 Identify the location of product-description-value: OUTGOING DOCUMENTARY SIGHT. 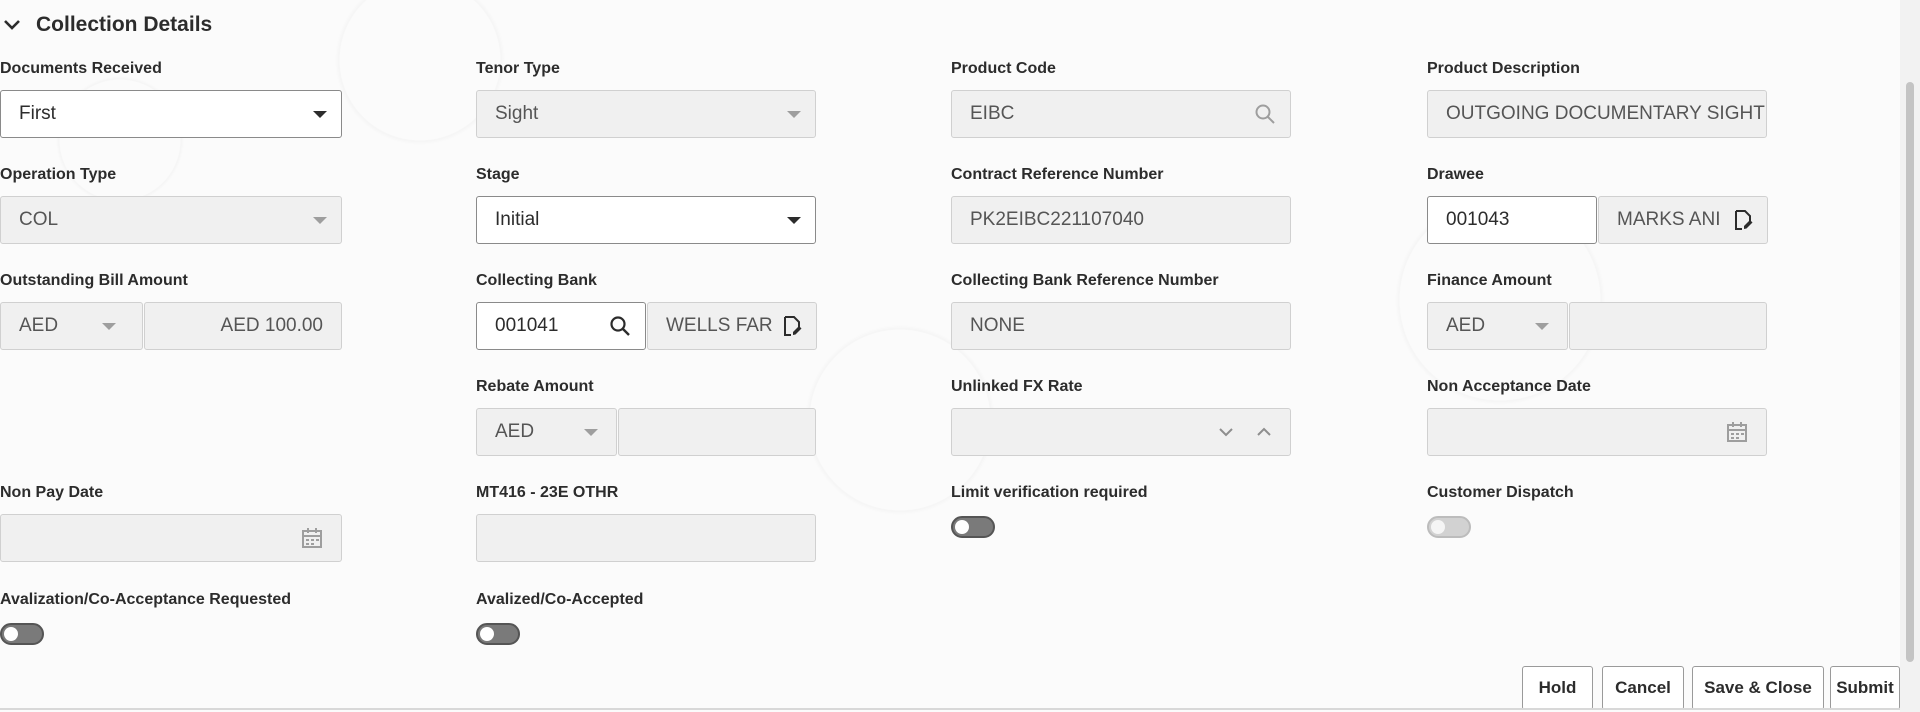
(1605, 113).